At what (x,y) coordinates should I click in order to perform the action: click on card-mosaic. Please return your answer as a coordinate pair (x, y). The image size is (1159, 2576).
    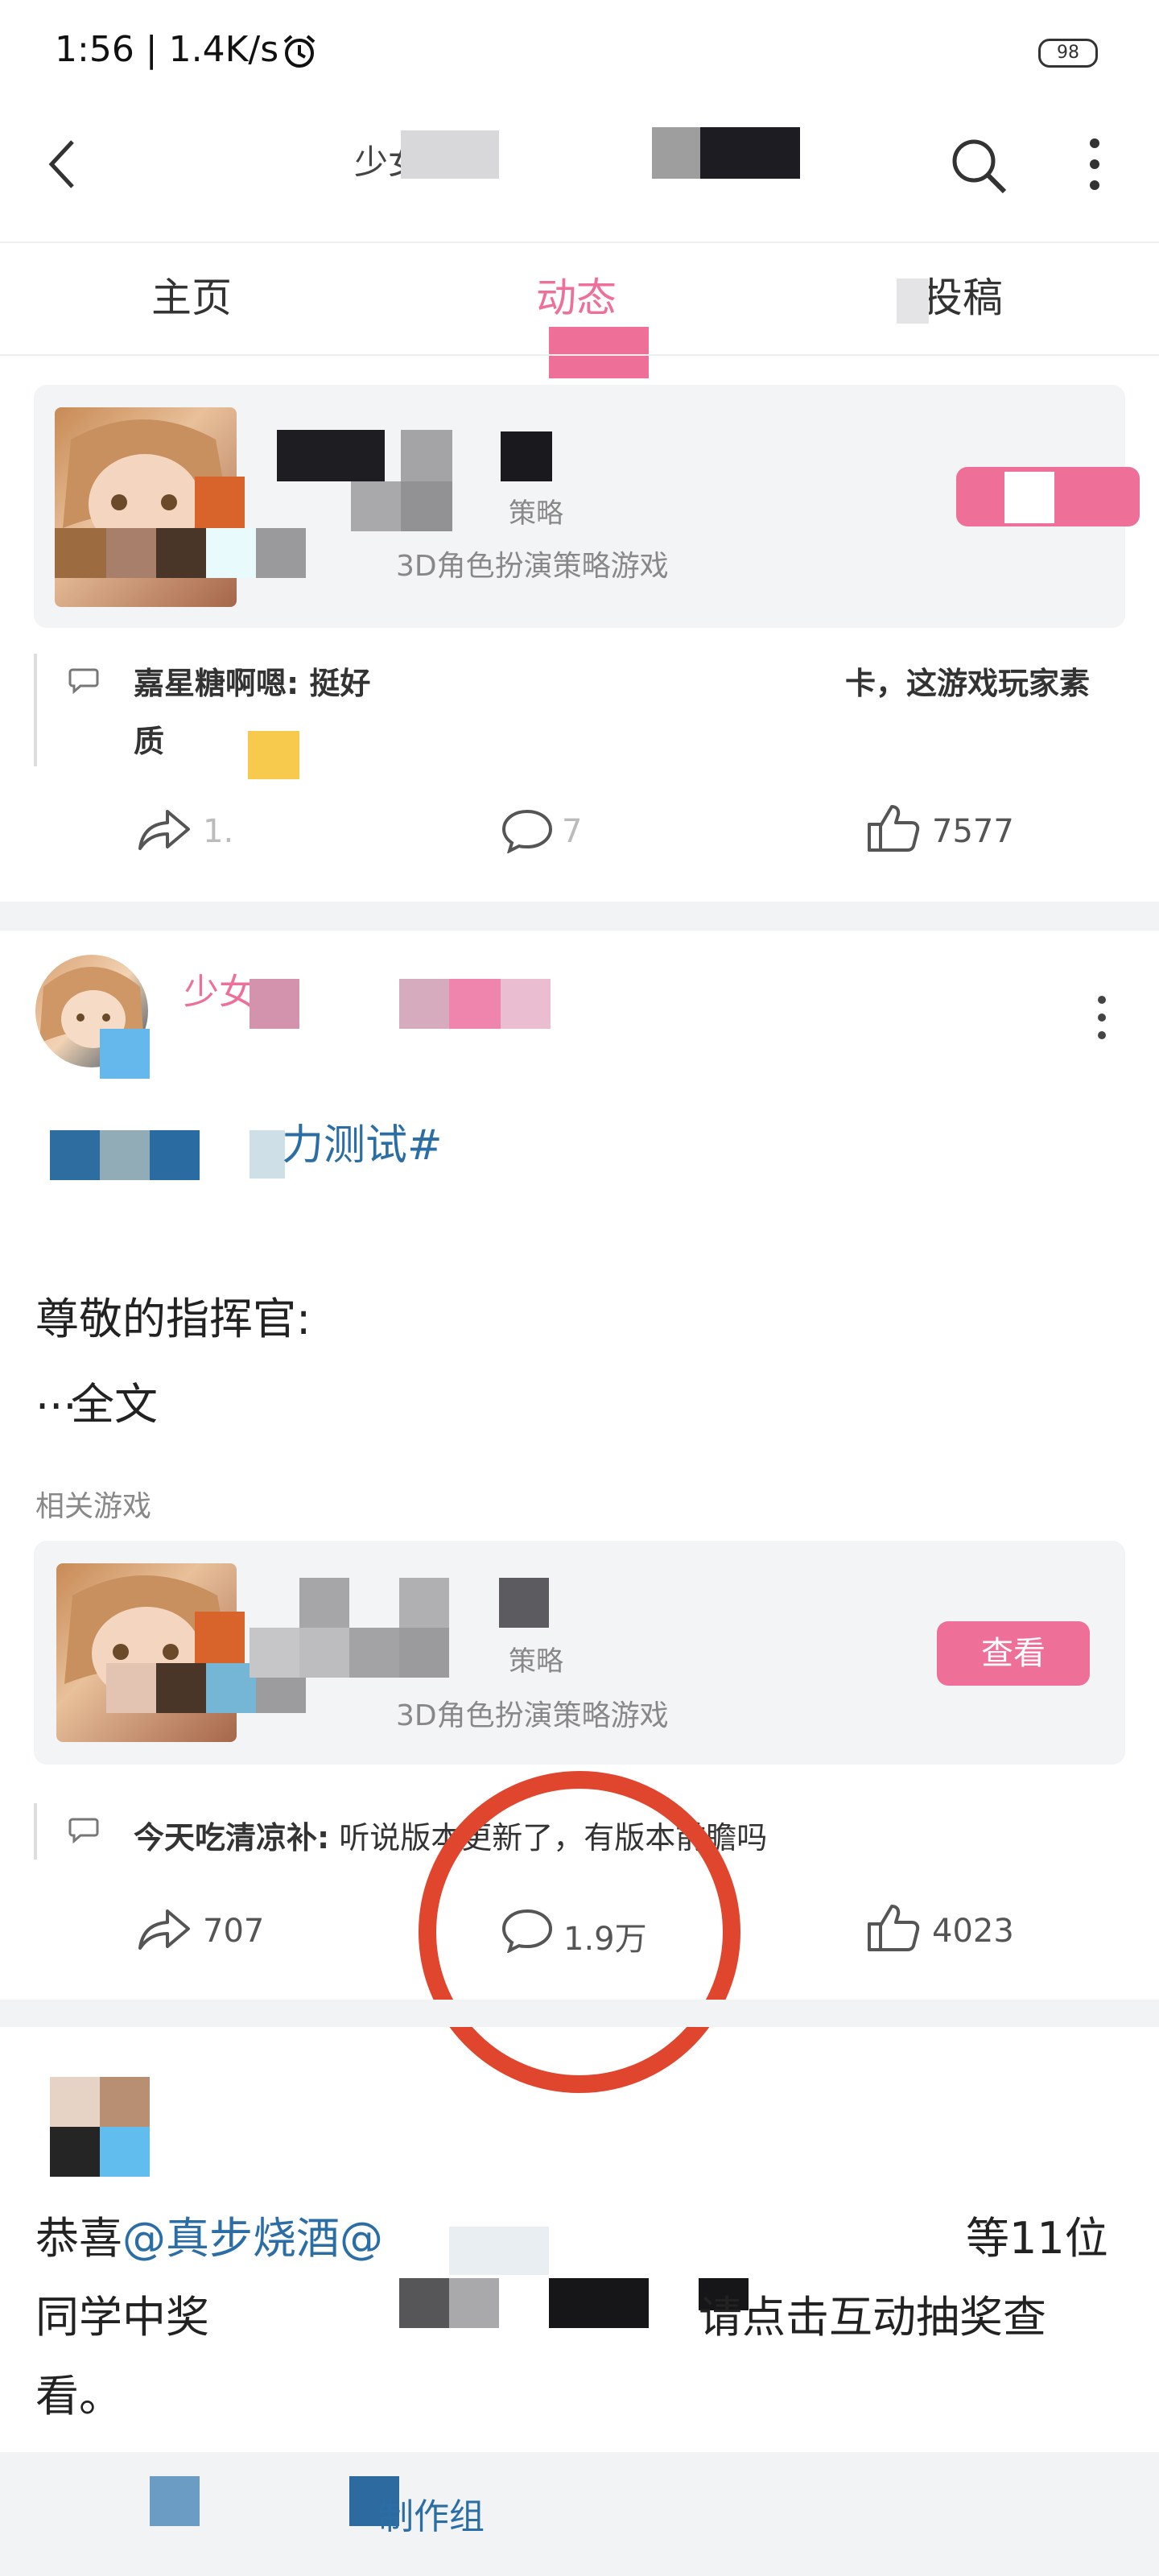
    Looking at the image, I should click on (175, 2501).